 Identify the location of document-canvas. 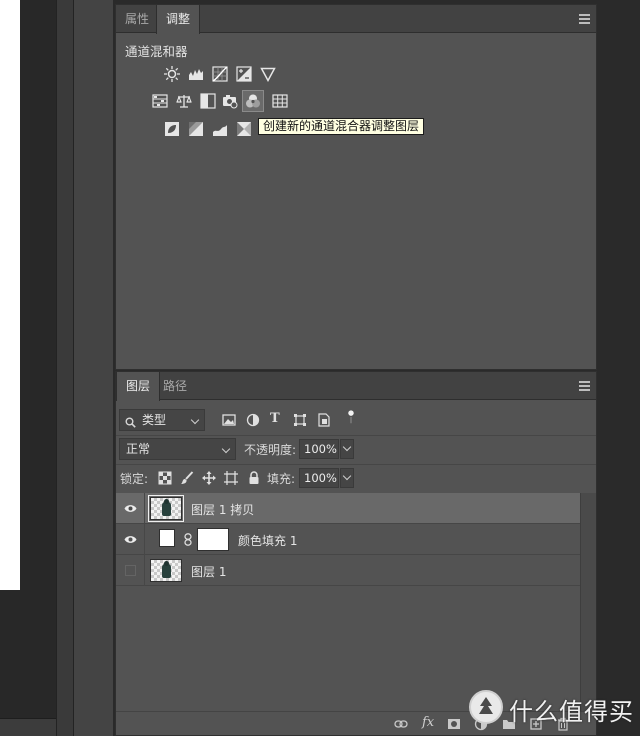
(10, 295).